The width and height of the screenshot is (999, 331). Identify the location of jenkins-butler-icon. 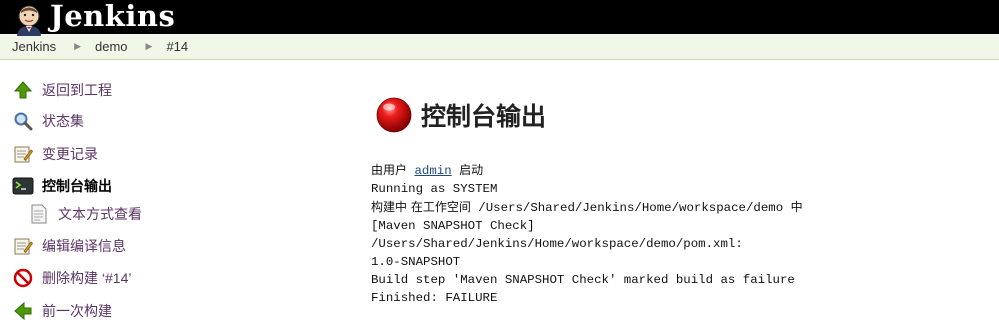
(29, 19).